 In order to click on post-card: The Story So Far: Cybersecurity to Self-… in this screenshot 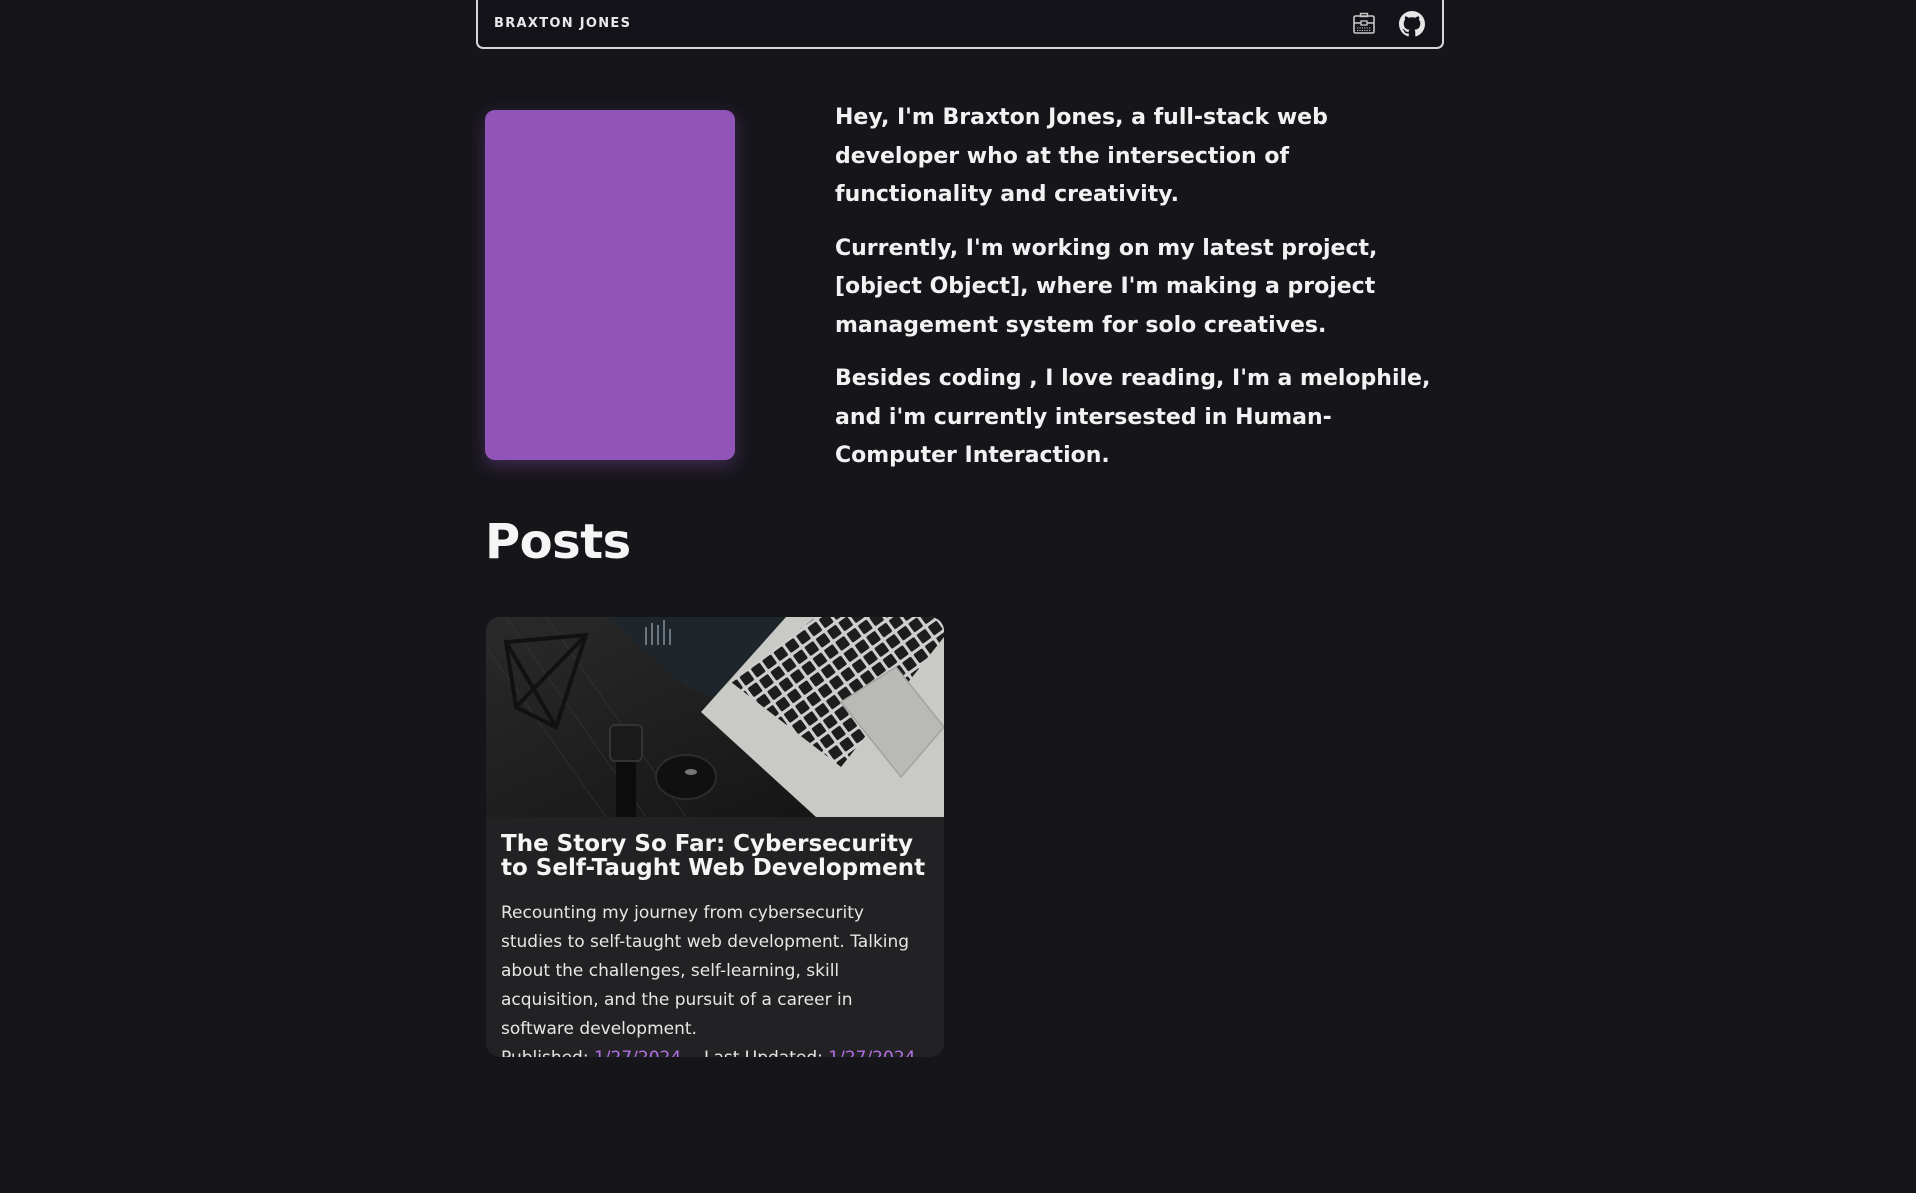, I will do `click(715, 837)`.